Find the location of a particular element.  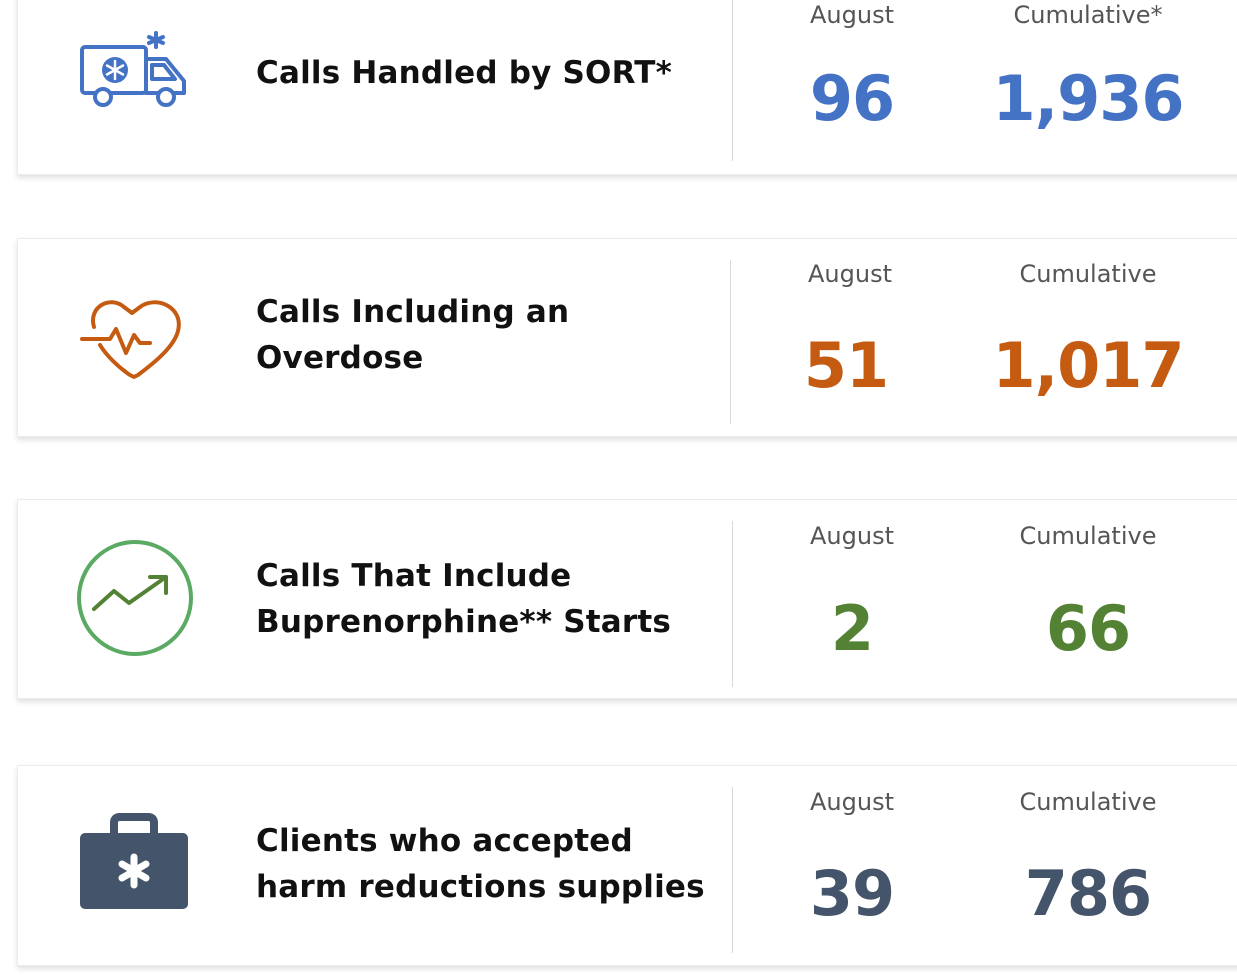

ambulance-icon is located at coordinates (135, 69).